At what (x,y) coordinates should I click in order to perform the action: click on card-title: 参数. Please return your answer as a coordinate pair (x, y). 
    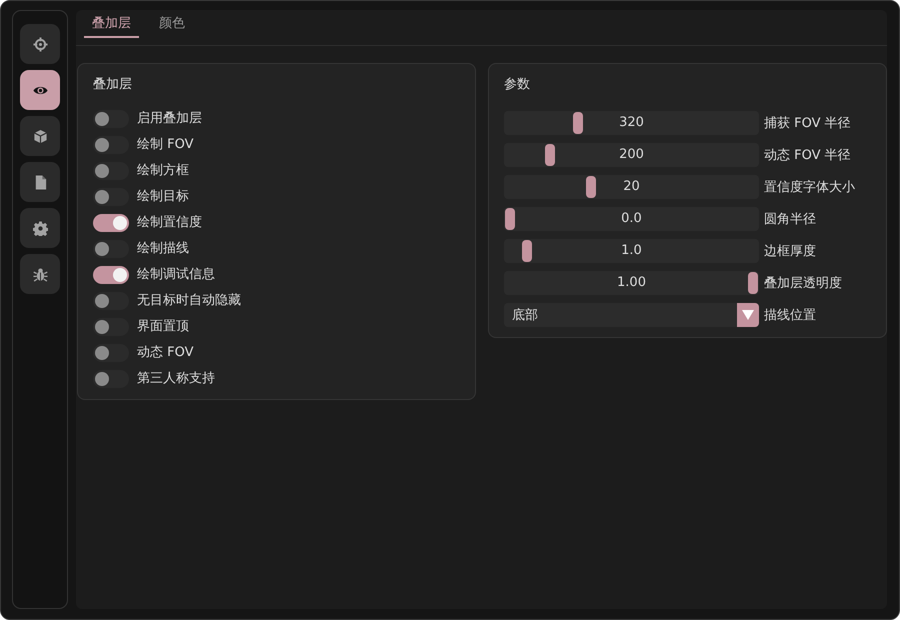
    Looking at the image, I should click on (517, 85).